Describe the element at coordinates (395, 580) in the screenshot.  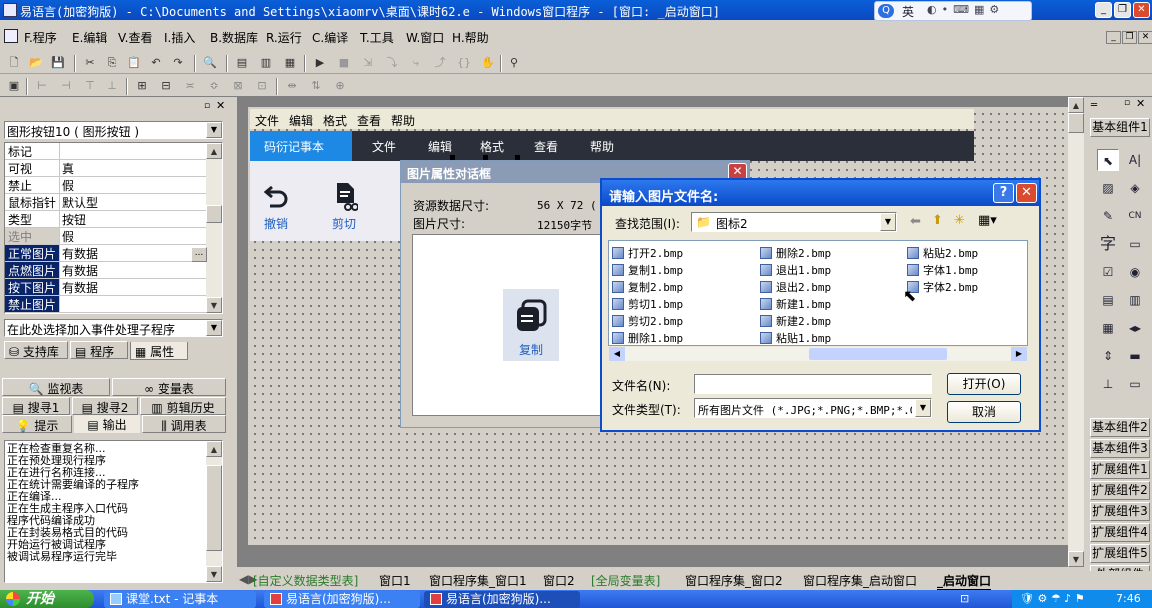
I see `tab-window1: 窗口1` at that location.